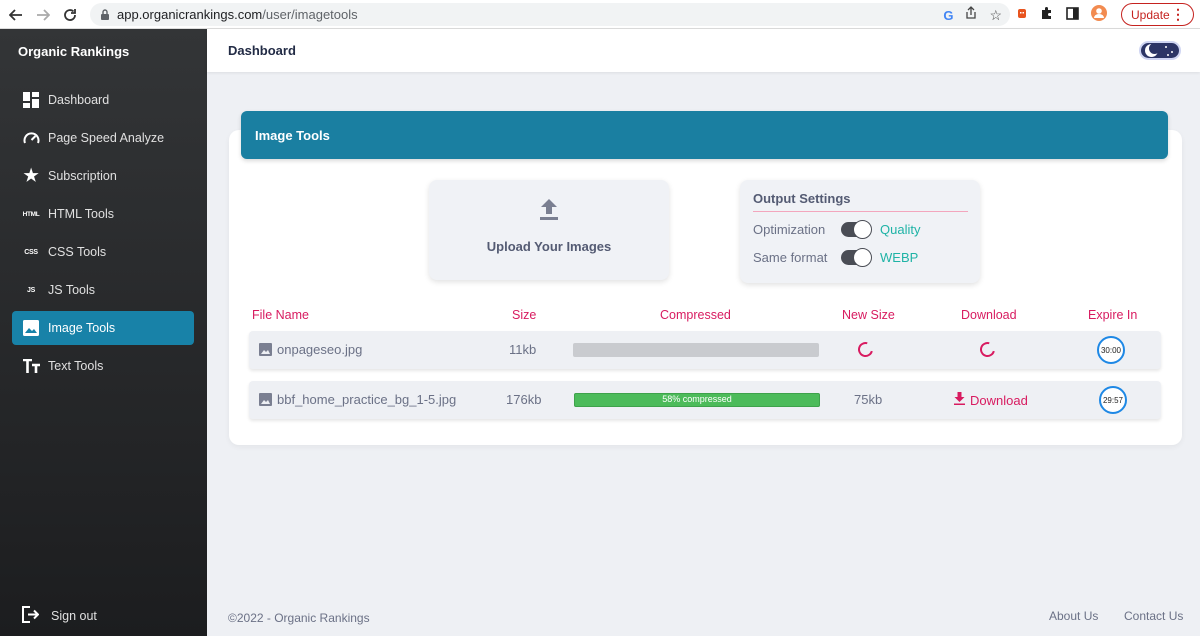 The width and height of the screenshot is (1200, 636). Describe the element at coordinates (105, 17) in the screenshot. I see `lock-icon` at that location.